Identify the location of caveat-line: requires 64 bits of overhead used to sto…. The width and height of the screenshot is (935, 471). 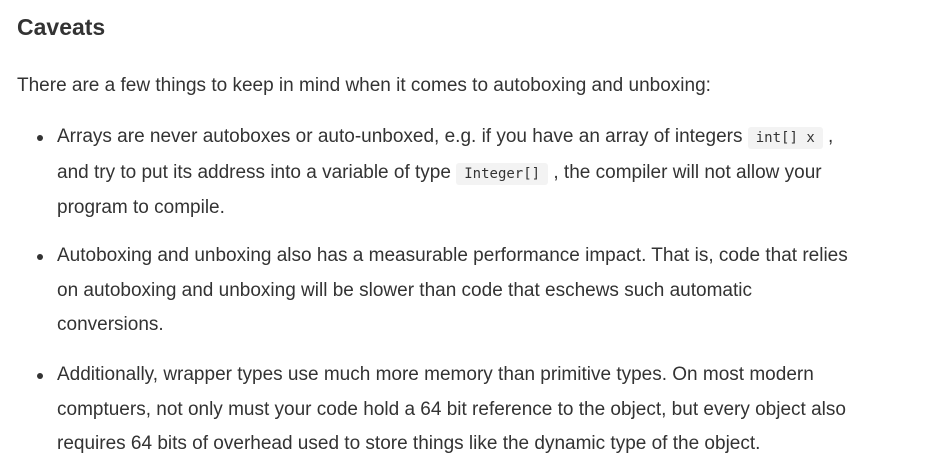
(409, 443).